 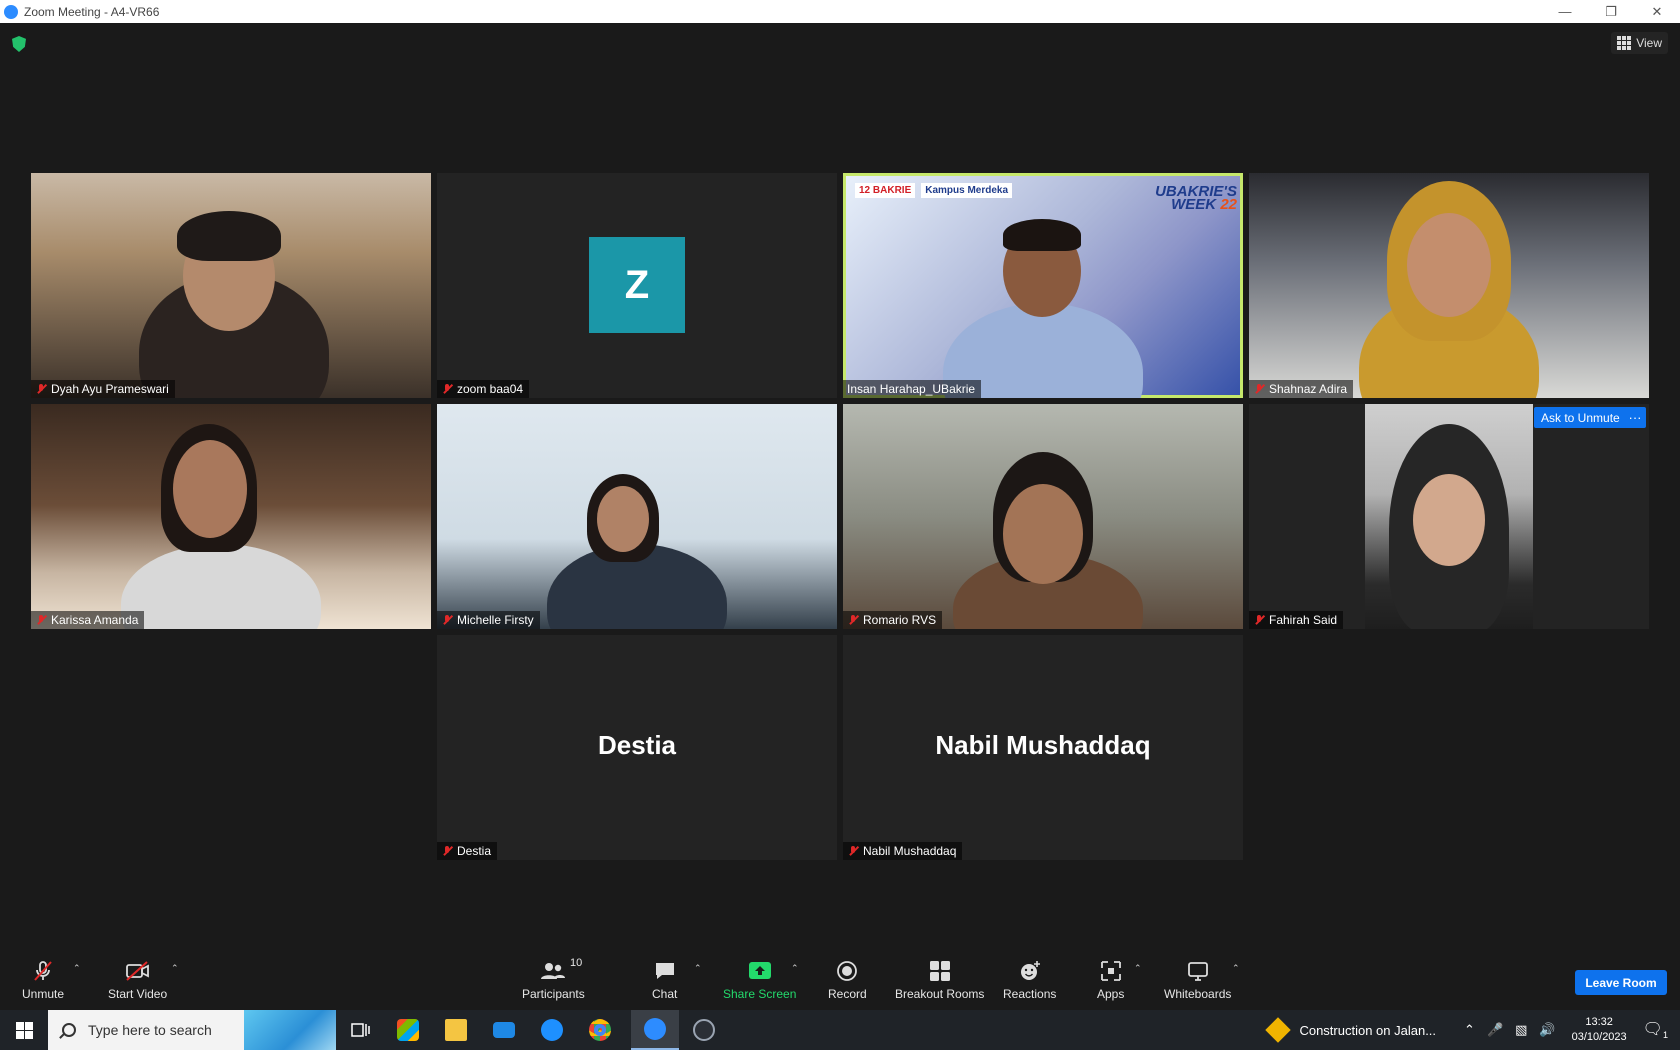 I want to click on participant-display-name: Nabil Mushaddaq, so click(x=1043, y=745).